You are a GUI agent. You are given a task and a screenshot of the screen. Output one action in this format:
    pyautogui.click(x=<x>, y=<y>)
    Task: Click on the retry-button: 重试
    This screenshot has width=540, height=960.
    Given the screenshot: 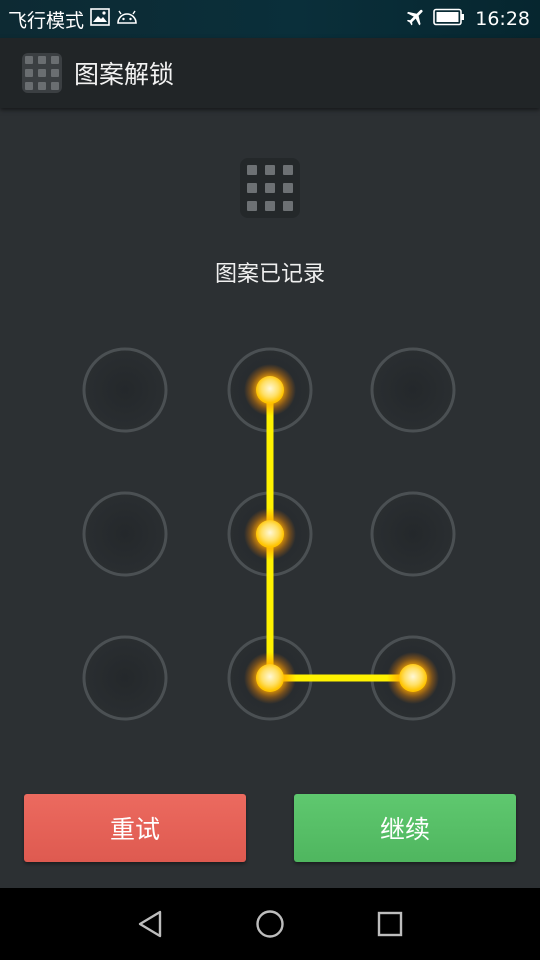 What is the action you would take?
    pyautogui.click(x=135, y=828)
    